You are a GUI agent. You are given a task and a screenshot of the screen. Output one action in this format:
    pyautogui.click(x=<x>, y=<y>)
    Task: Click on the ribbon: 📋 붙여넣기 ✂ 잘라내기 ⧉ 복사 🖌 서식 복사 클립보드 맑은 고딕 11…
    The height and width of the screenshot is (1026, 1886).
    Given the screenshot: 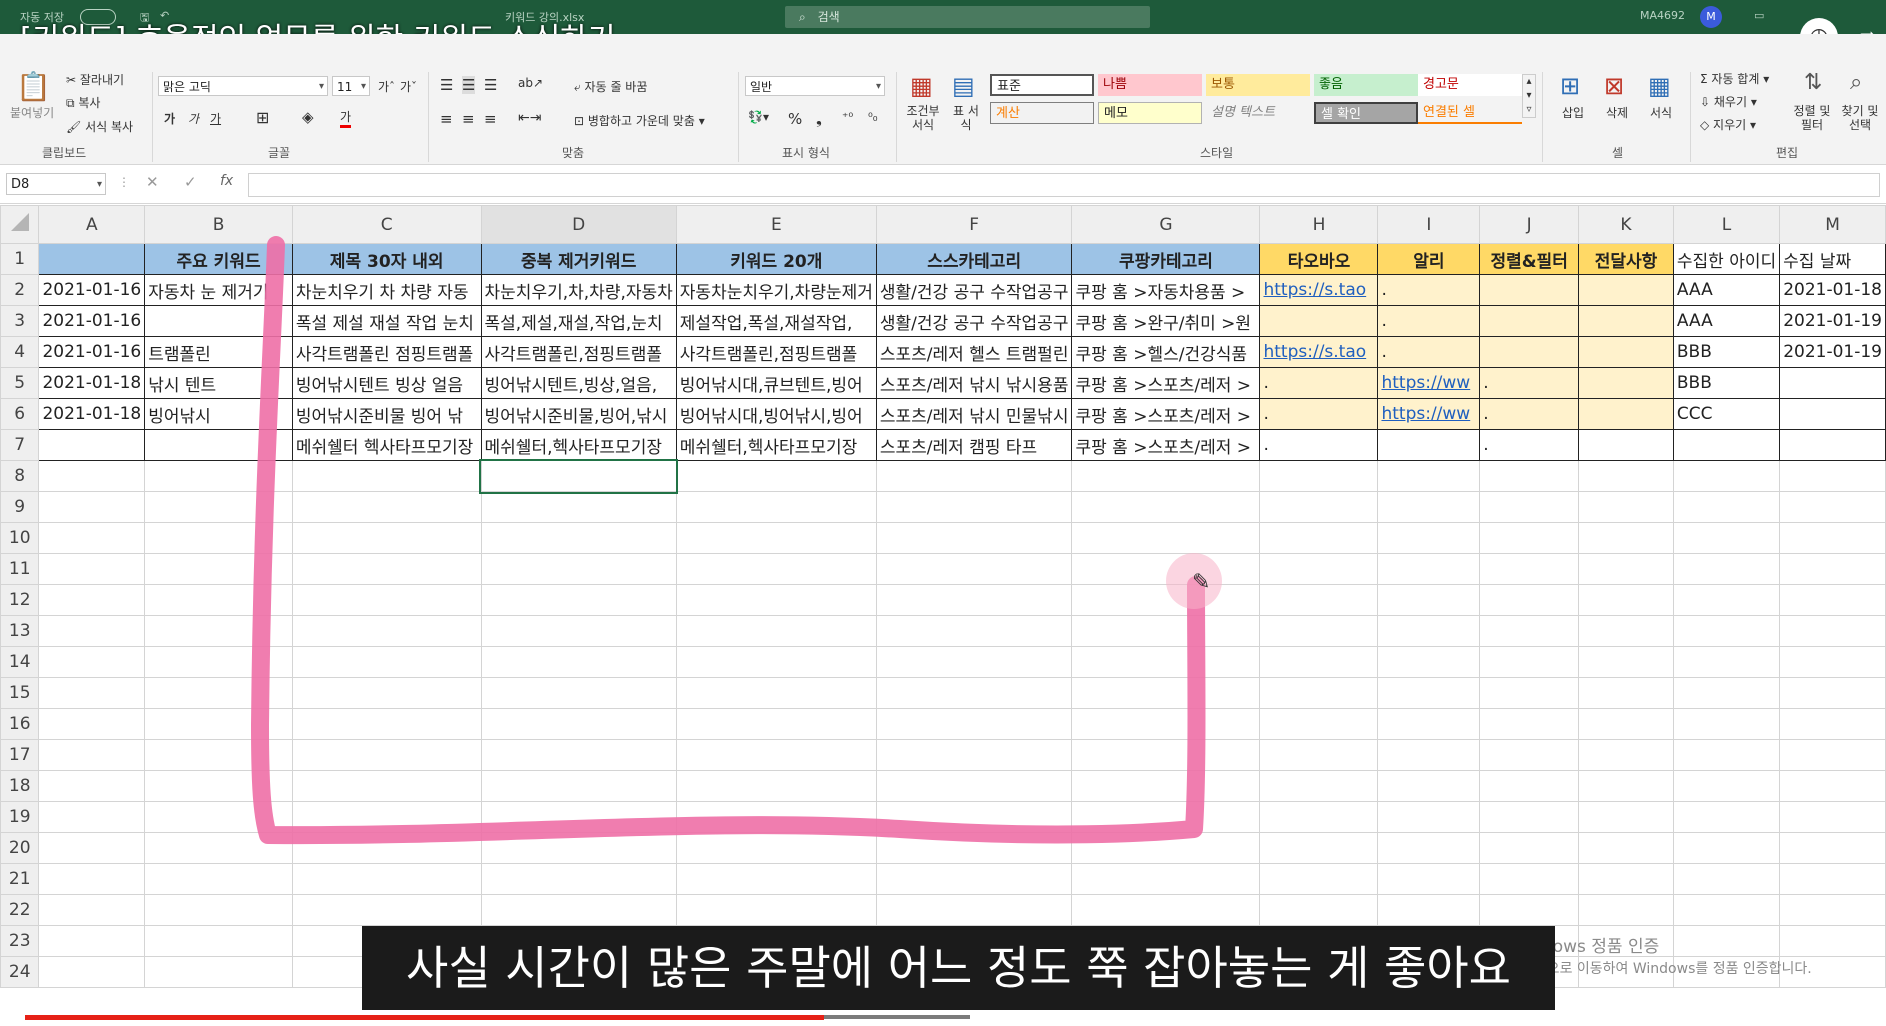 What is the action you would take?
    pyautogui.click(x=943, y=99)
    